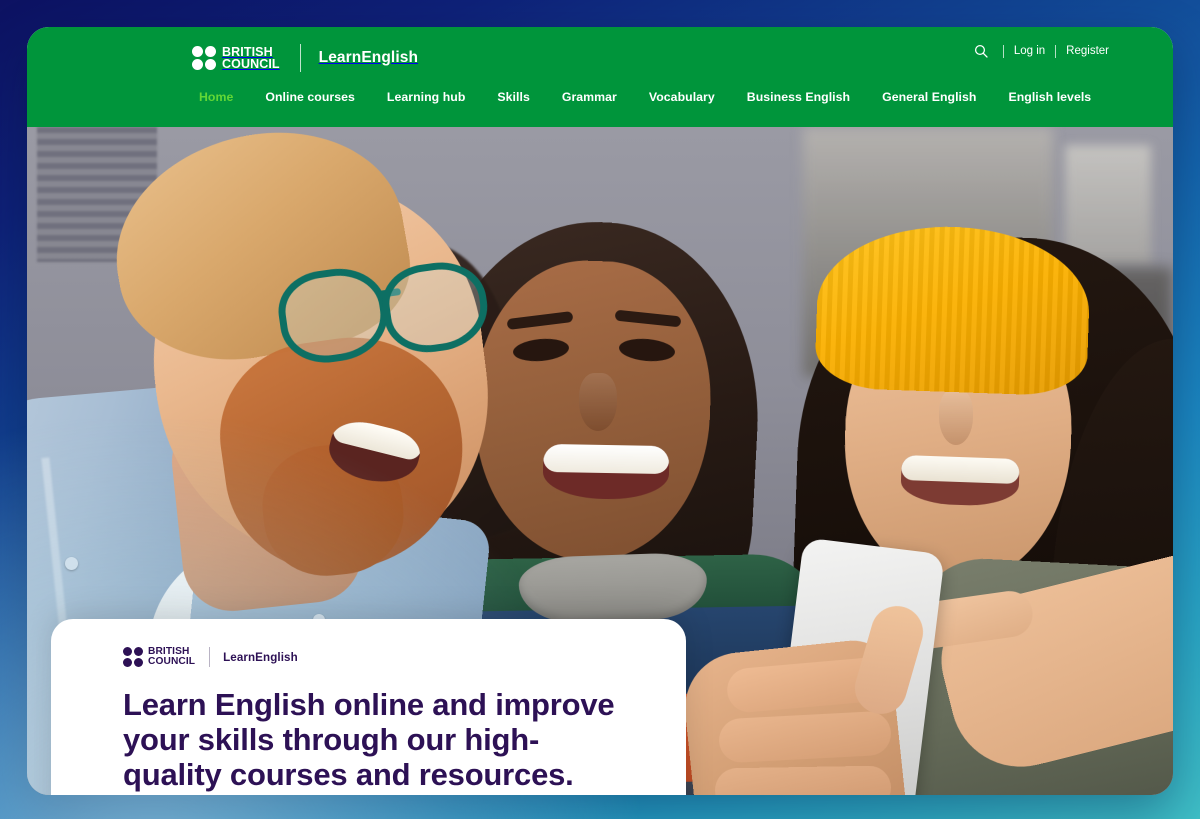 Image resolution: width=1200 pixels, height=819 pixels. I want to click on nav-item-business-english: Business English, so click(798, 97).